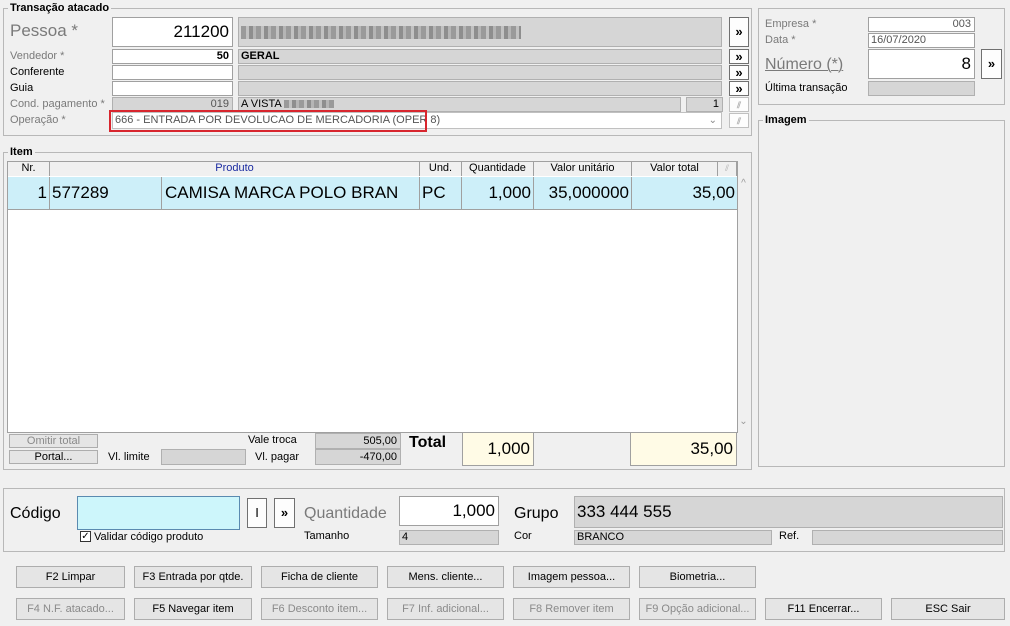  What do you see at coordinates (683, 449) in the screenshot?
I see `total-valor-field: 35,00` at bounding box center [683, 449].